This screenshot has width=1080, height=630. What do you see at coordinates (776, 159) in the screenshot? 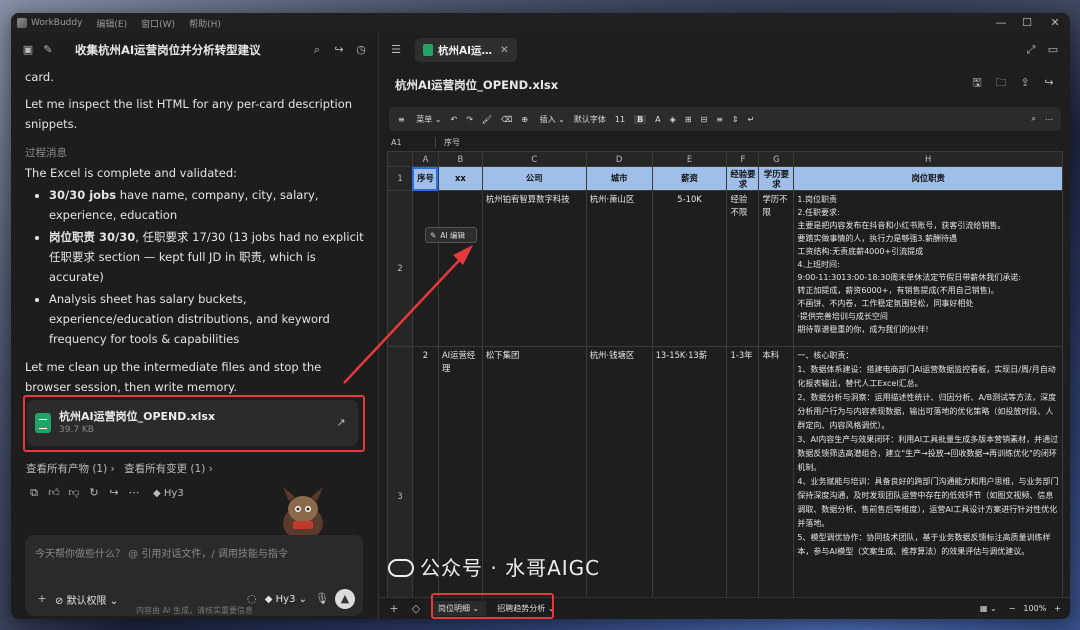
I see `column-header: G` at bounding box center [776, 159].